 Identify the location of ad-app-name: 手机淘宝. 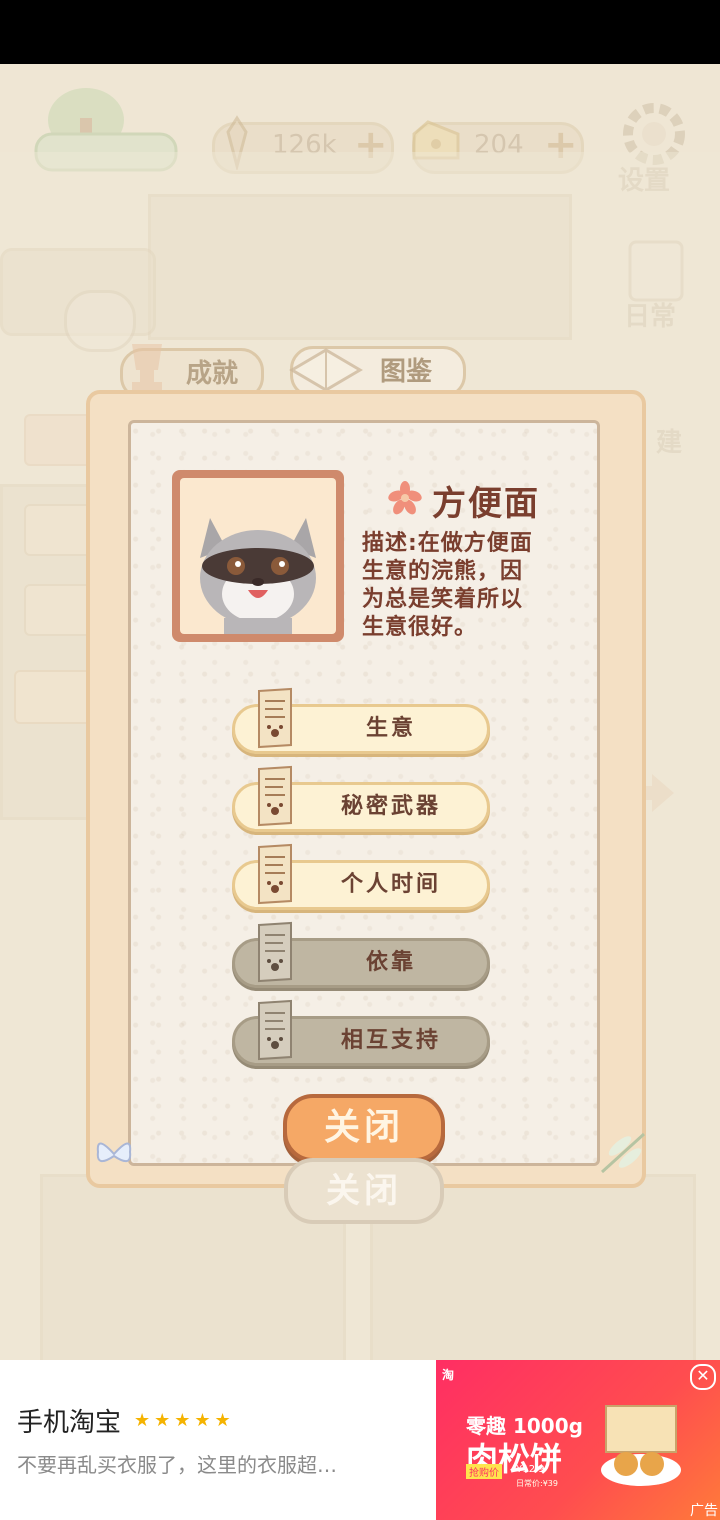
(69, 1423).